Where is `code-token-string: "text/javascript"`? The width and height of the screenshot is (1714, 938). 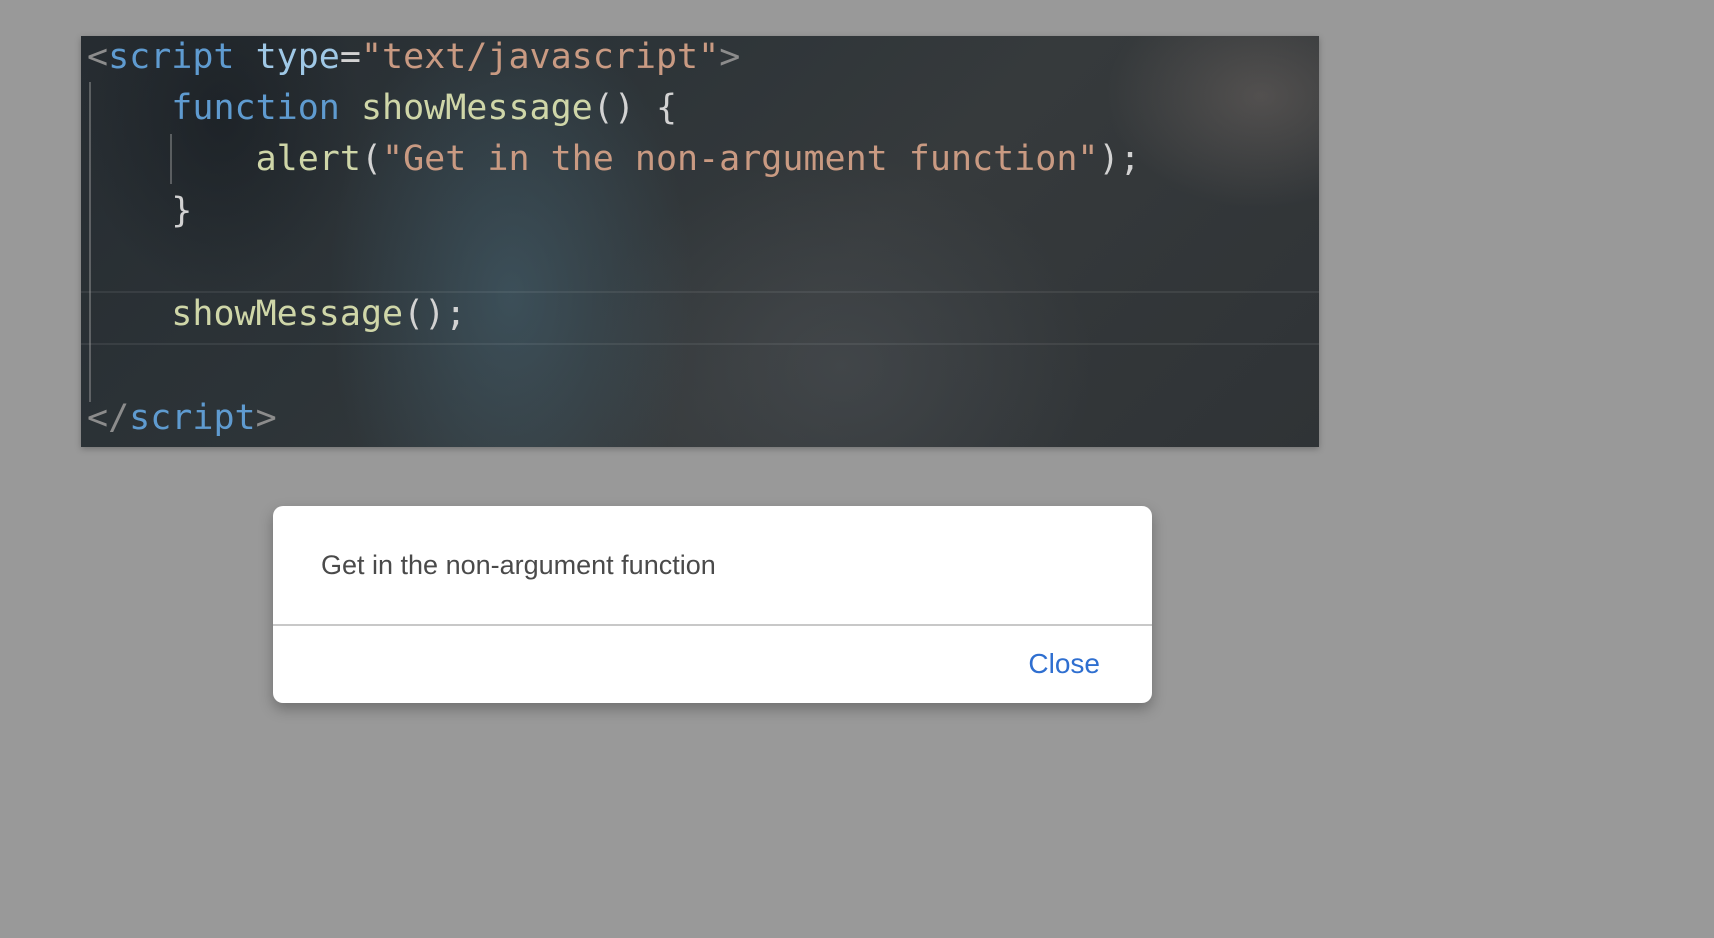
code-token-string: "text/javascript" is located at coordinates (540, 57).